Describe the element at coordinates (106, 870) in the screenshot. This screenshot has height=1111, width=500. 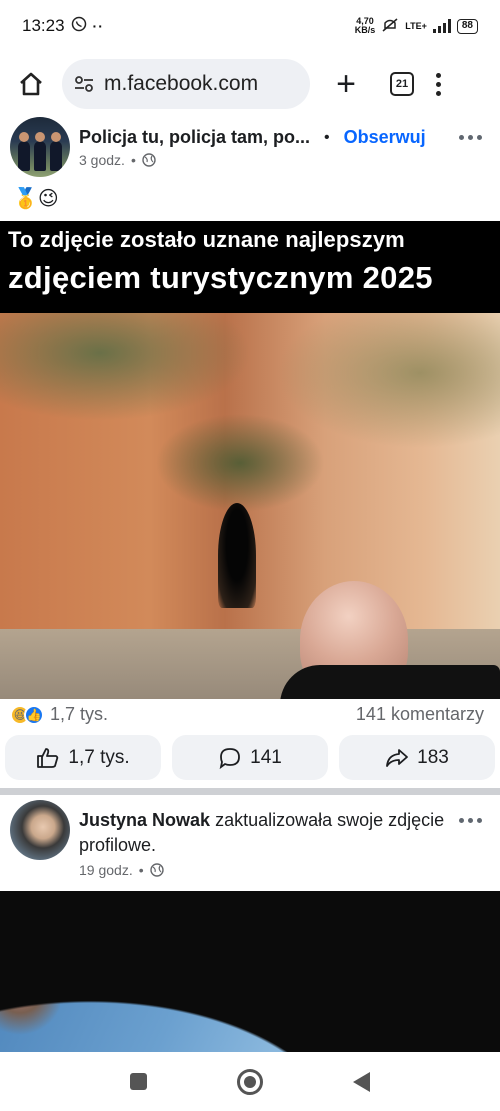
I see `post2-time: 19 godz.` at that location.